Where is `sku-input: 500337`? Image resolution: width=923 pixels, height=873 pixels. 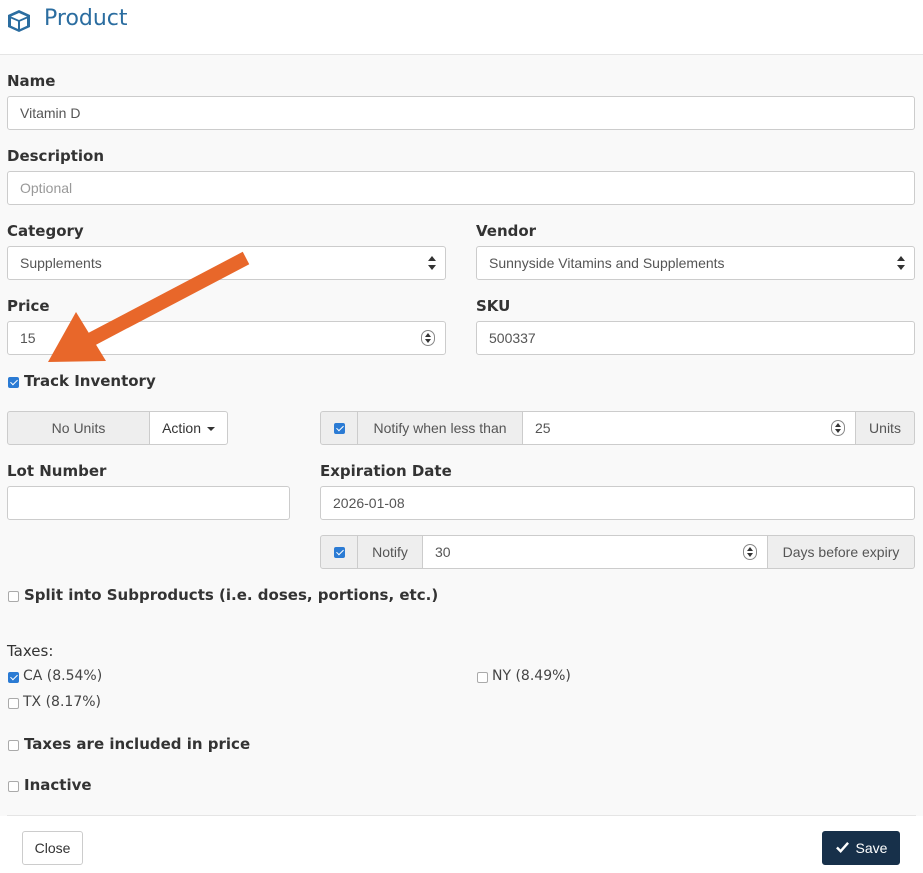 sku-input: 500337 is located at coordinates (695, 338).